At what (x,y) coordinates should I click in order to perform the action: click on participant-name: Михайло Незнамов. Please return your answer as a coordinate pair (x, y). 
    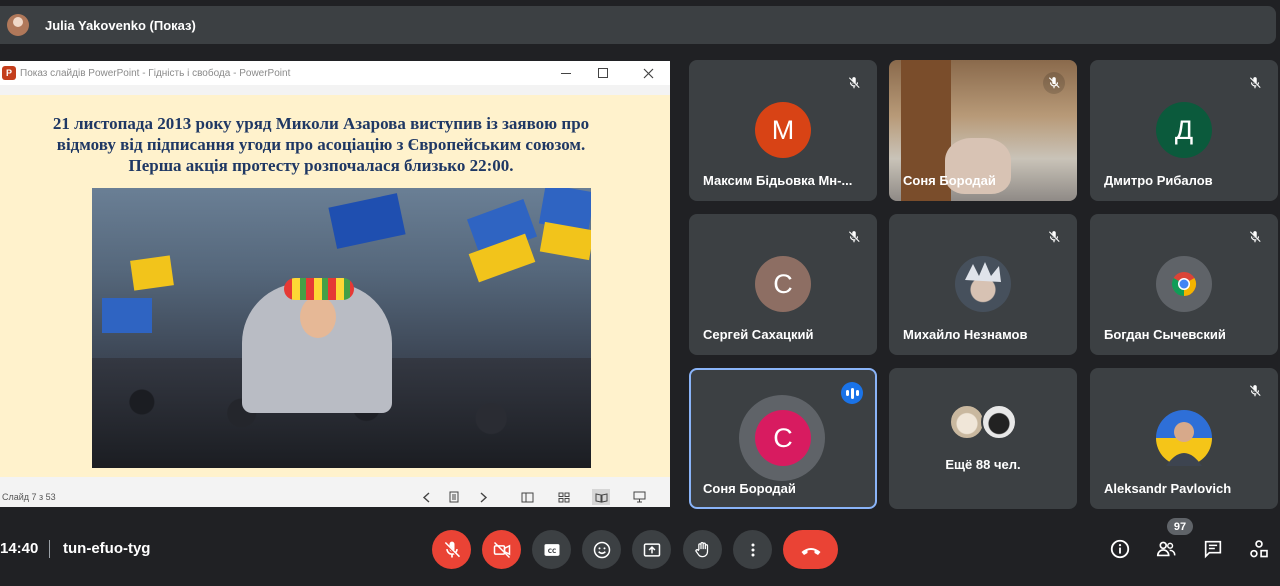
    Looking at the image, I should click on (965, 334).